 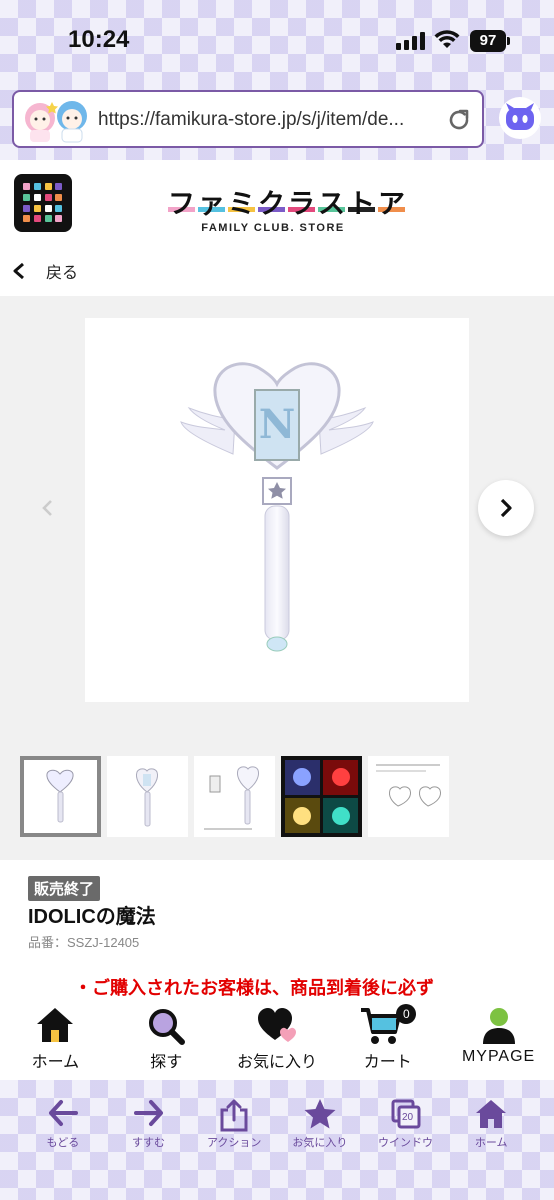 What do you see at coordinates (45, 271) in the screenshot?
I see `back-link: 戻る` at bounding box center [45, 271].